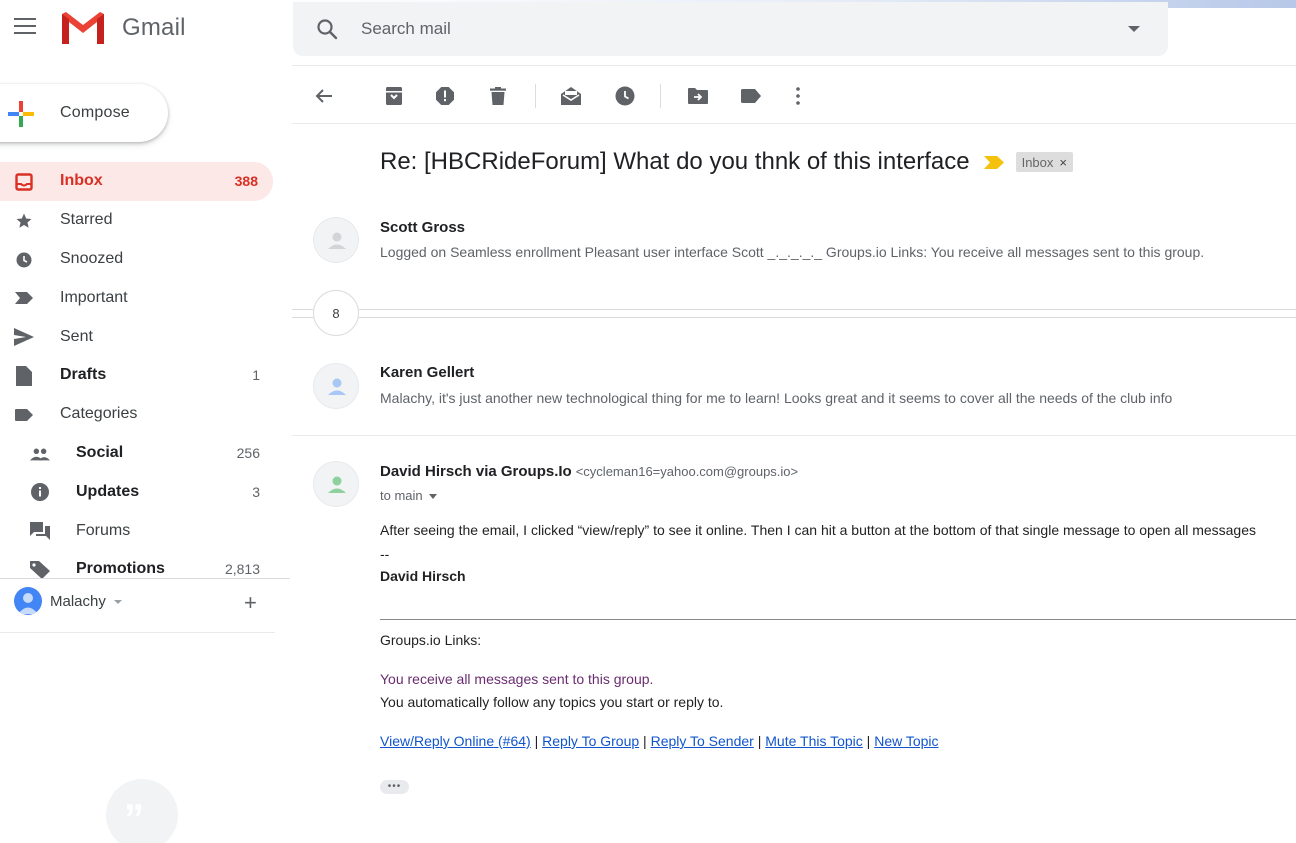  Describe the element at coordinates (246, 181) in the screenshot. I see `unread-count: 388` at that location.